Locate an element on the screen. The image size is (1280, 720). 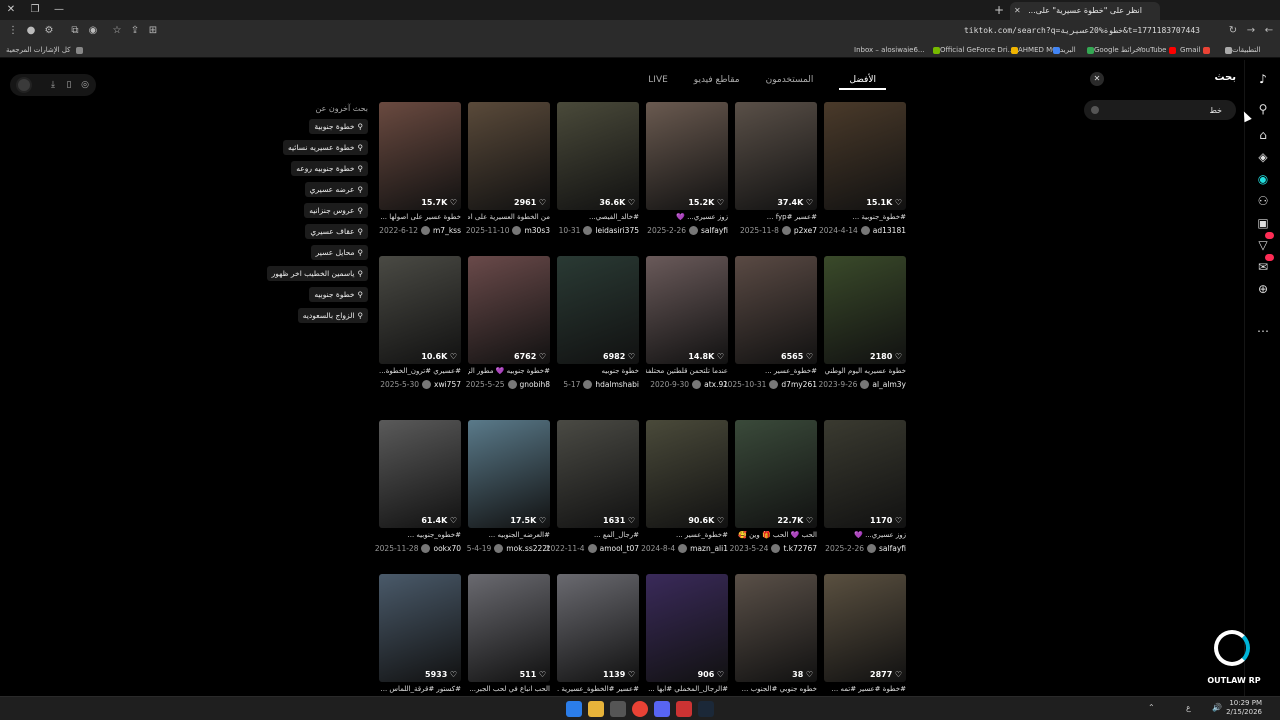
back-icon: → is located at coordinates (1251, 31).